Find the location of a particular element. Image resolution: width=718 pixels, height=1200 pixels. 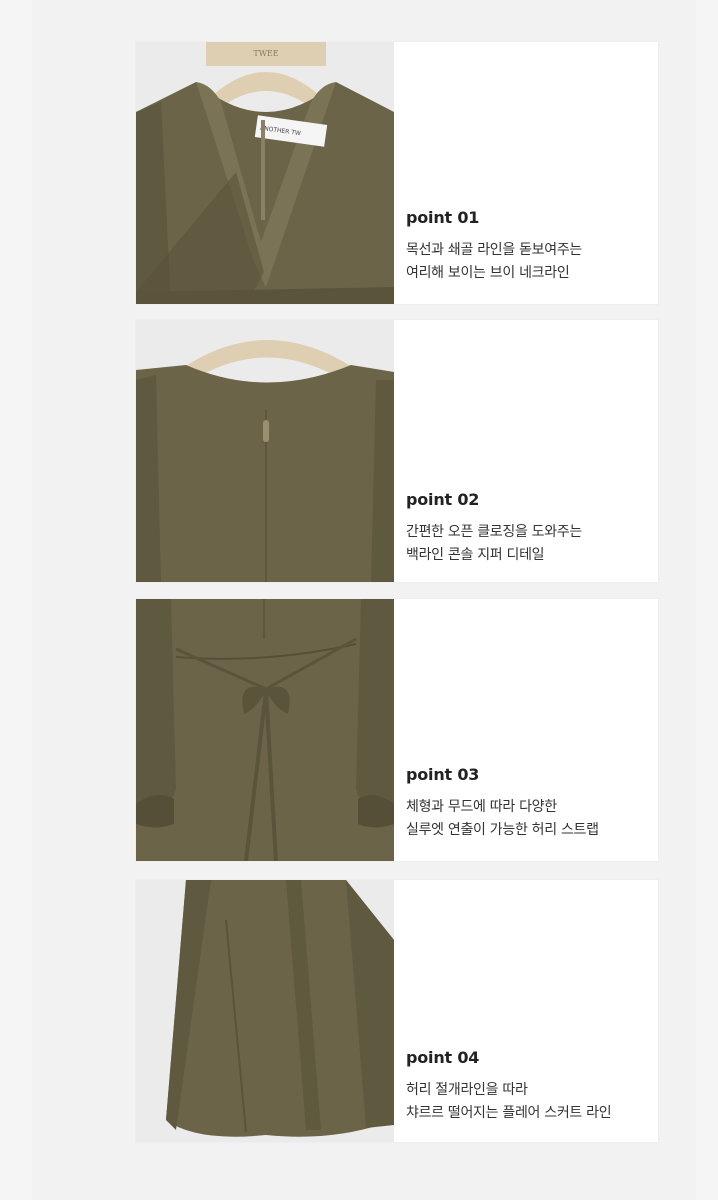

dress-flare-skirt-photo is located at coordinates (265, 1011).